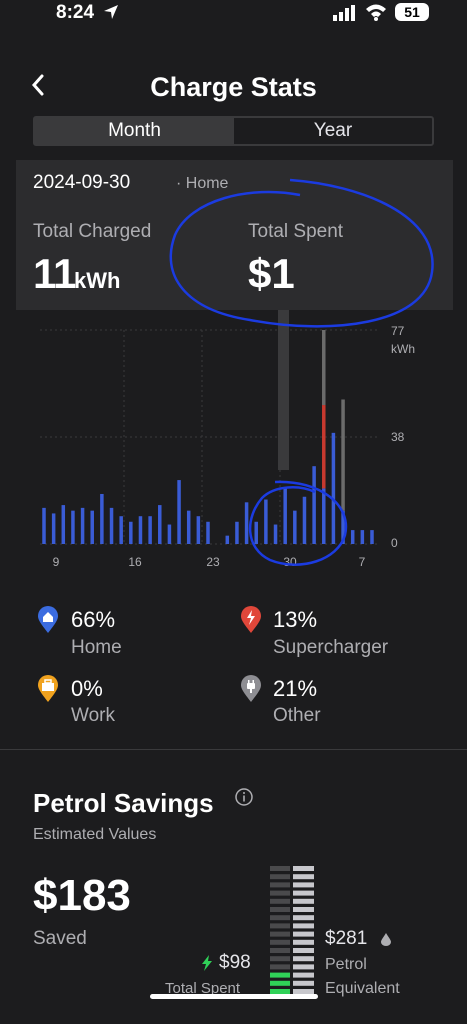 The image size is (467, 1024). What do you see at coordinates (123, 803) in the screenshot?
I see `petrol-savings-title: Petrol Savings` at bounding box center [123, 803].